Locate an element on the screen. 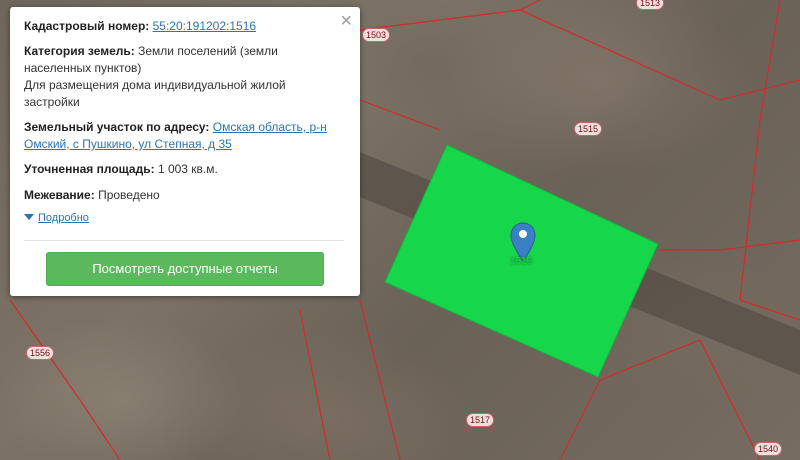 The height and width of the screenshot is (460, 800). triangle-down-icon is located at coordinates (29, 217).